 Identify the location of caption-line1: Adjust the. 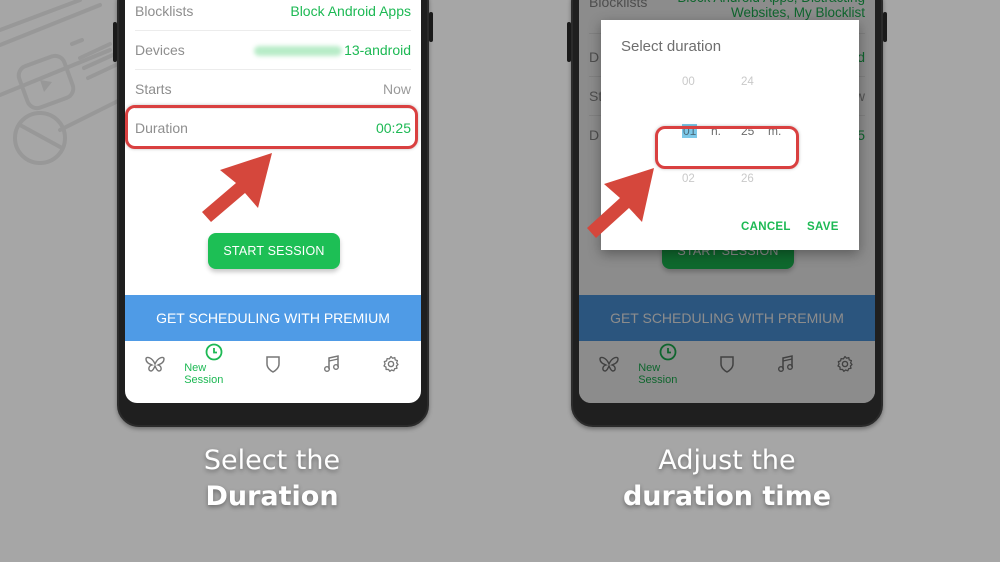
(727, 460).